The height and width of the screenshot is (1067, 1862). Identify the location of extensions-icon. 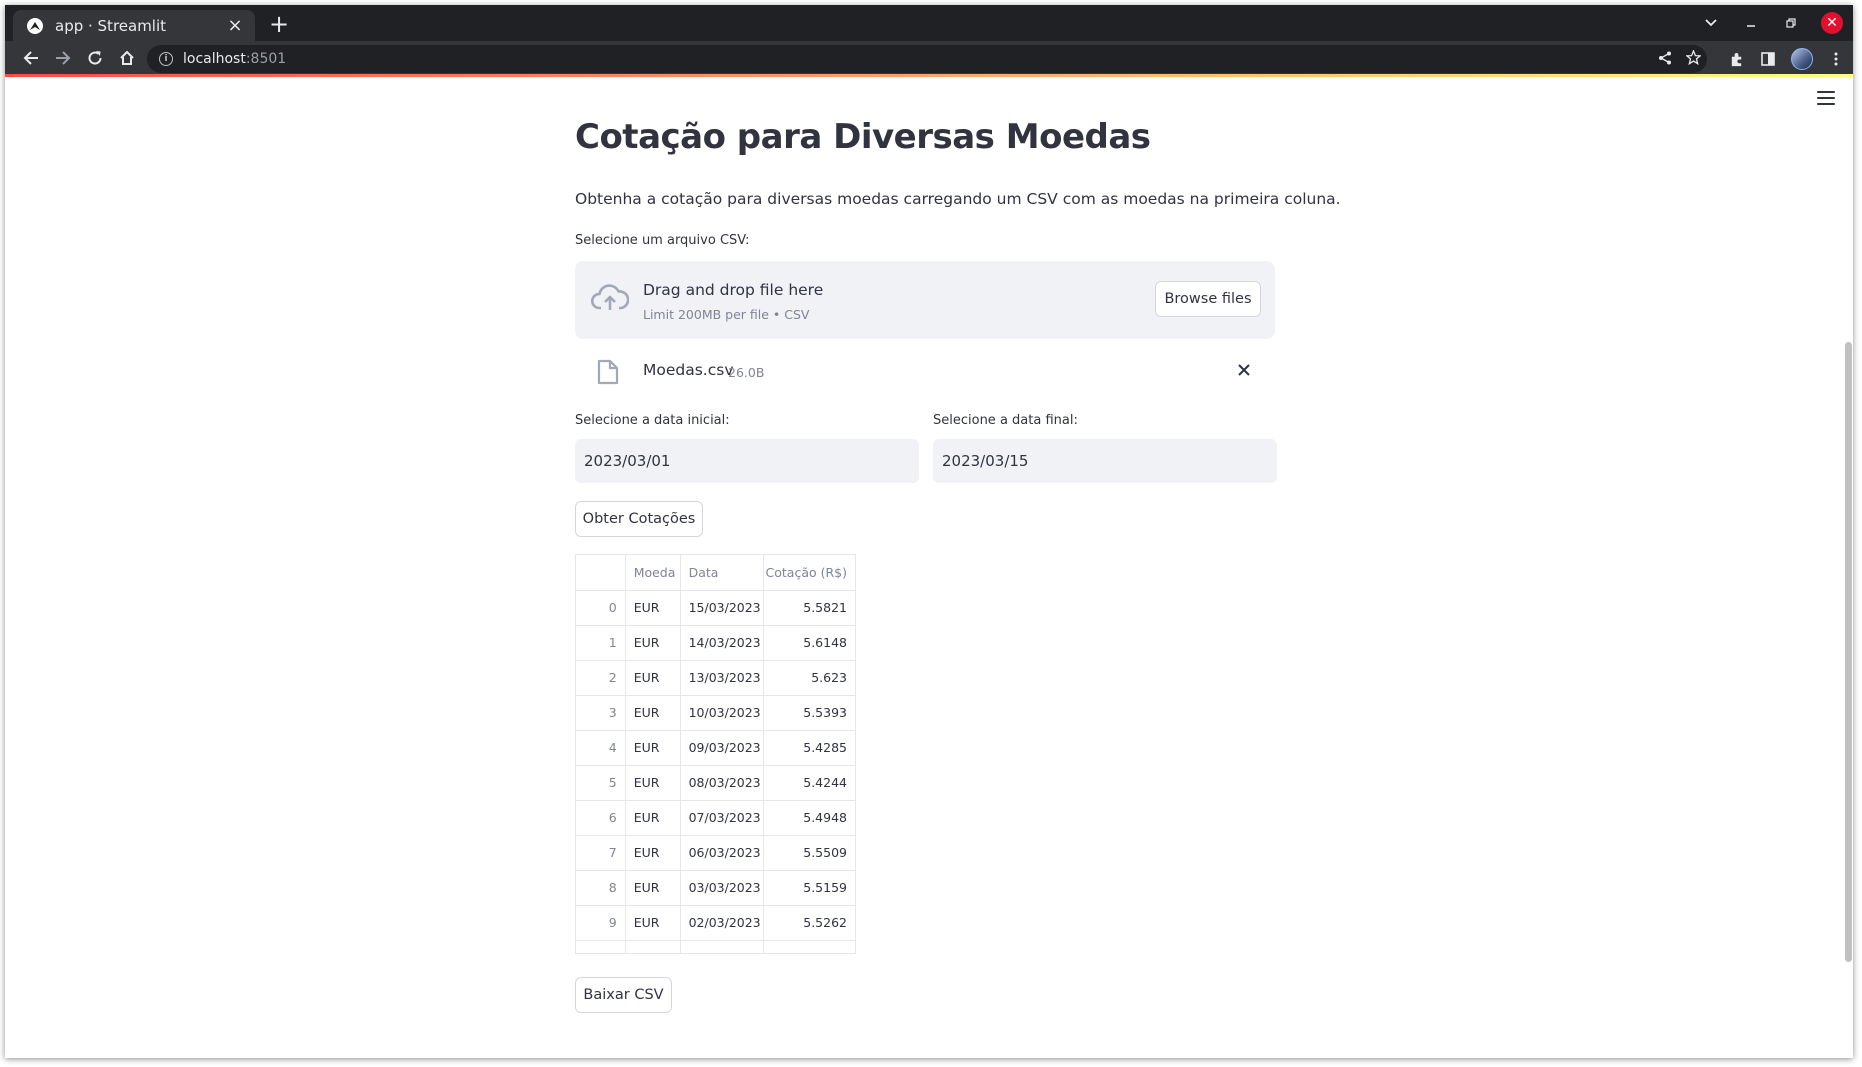
(1736, 59).